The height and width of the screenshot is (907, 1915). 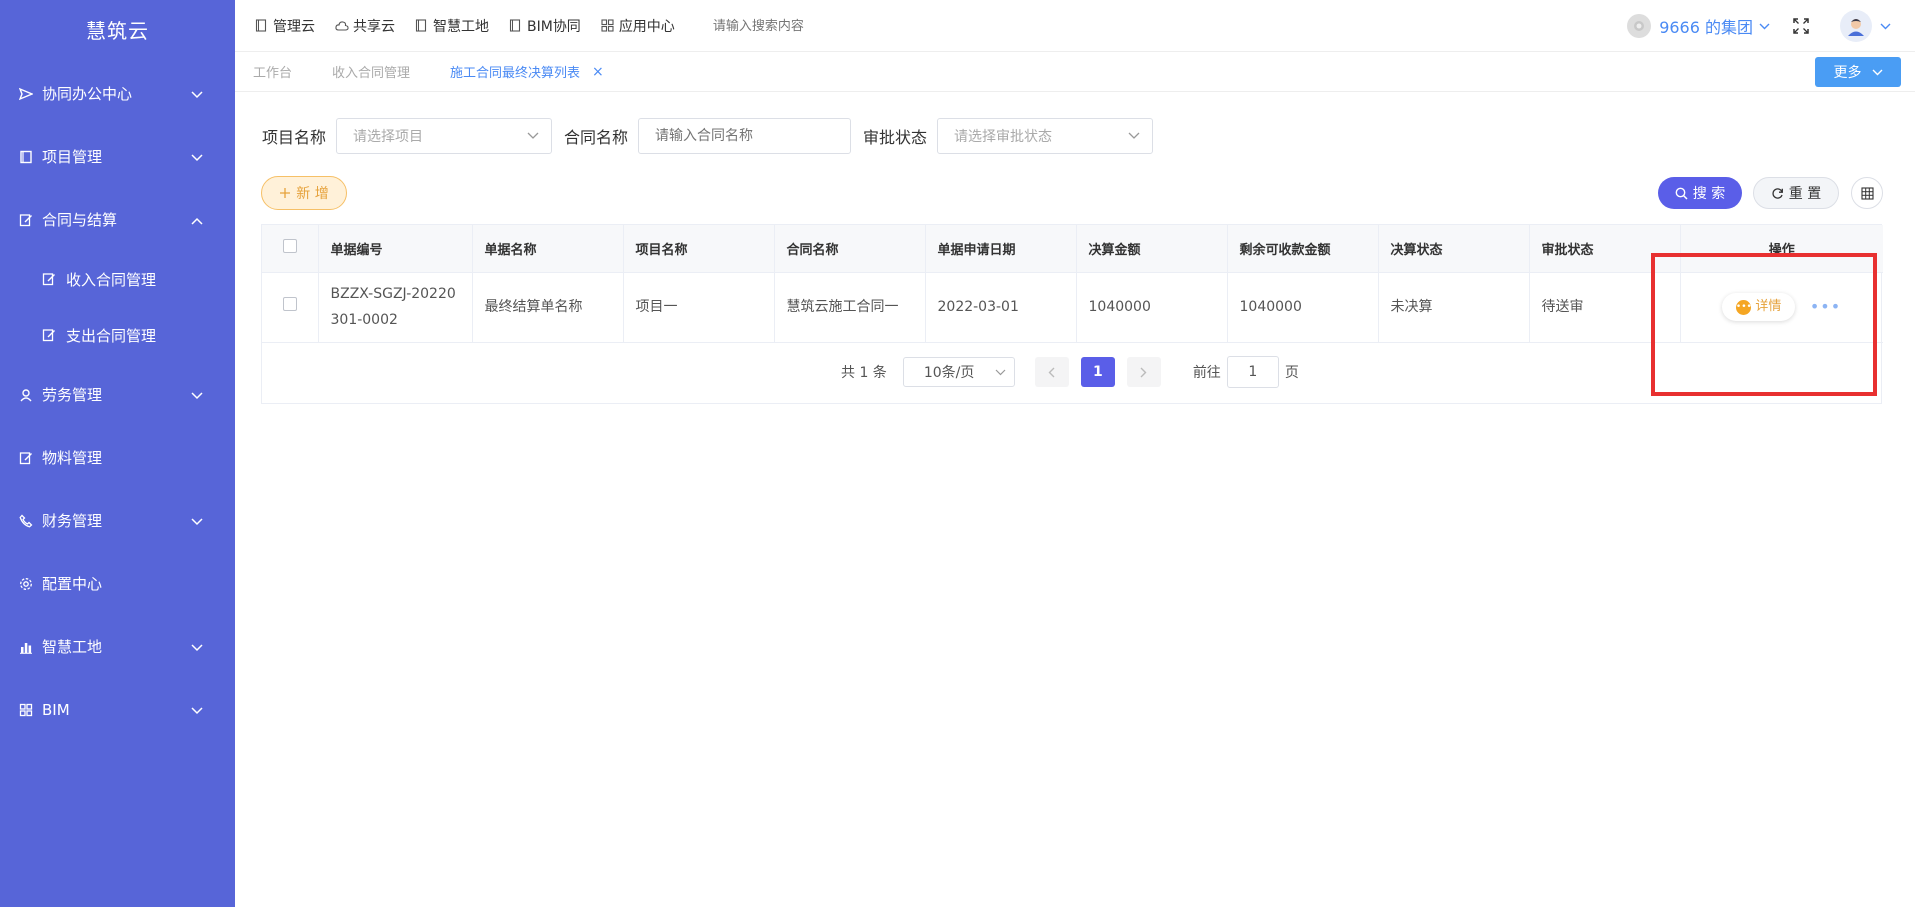 I want to click on column-header: 决算金额, so click(x=1152, y=249).